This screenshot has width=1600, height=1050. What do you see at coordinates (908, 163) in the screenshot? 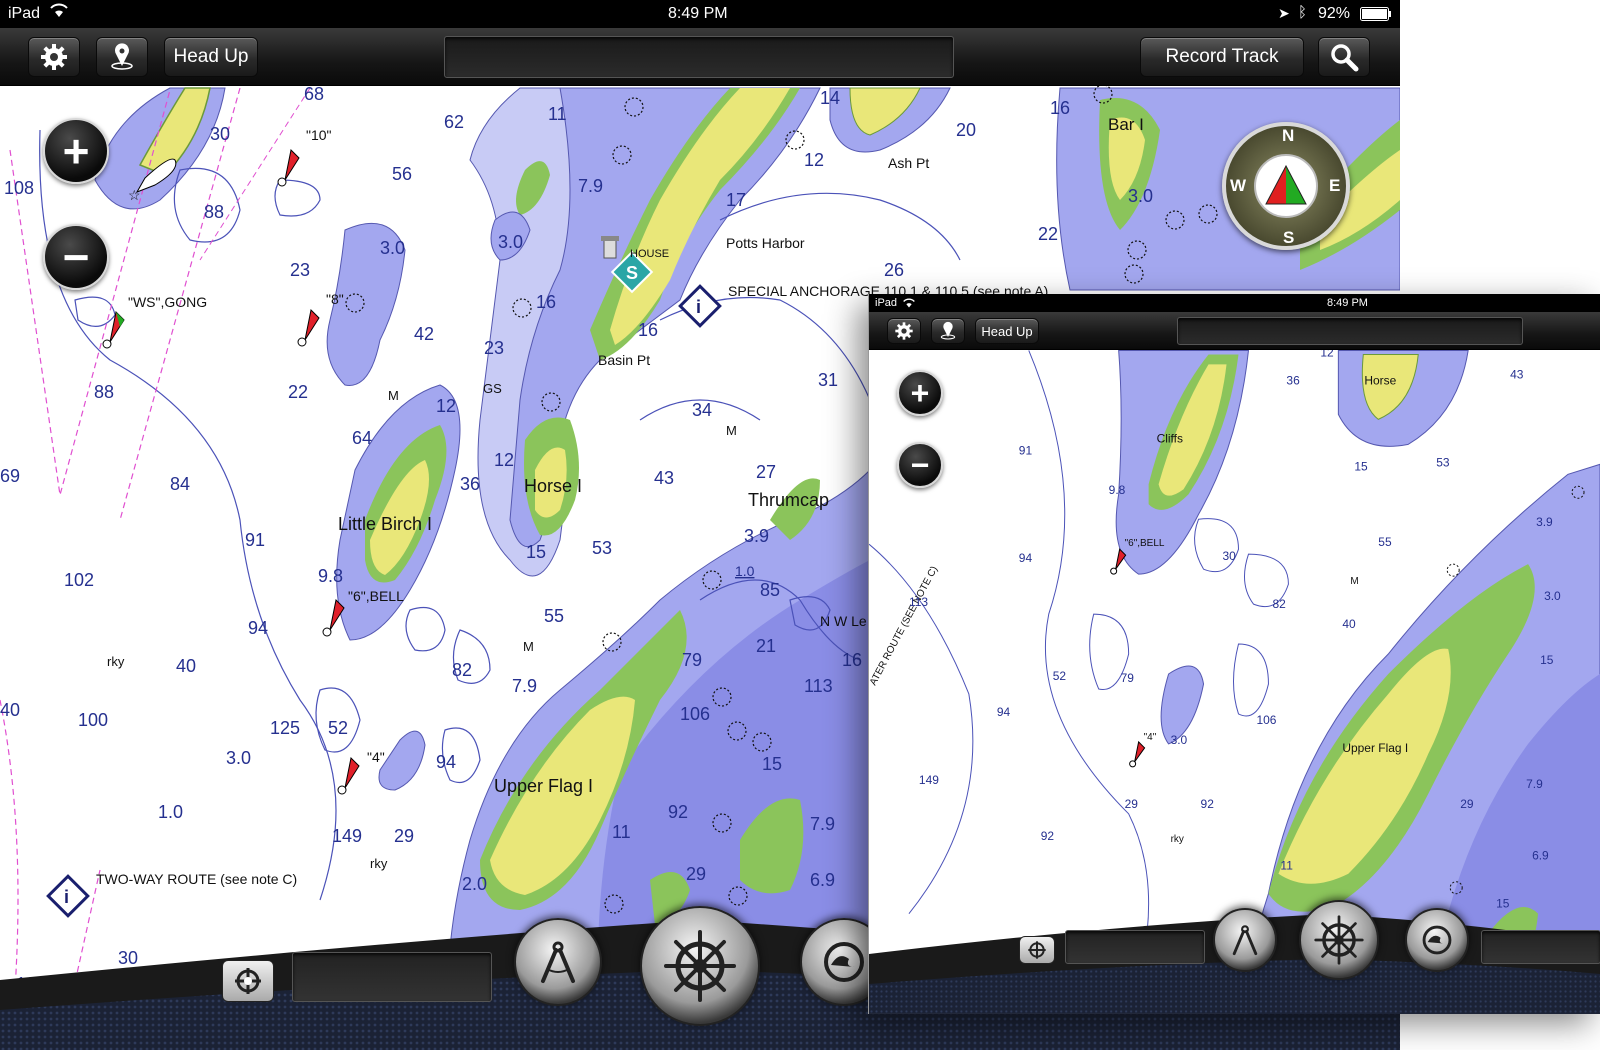
I see `place-name: Ash Pt` at bounding box center [908, 163].